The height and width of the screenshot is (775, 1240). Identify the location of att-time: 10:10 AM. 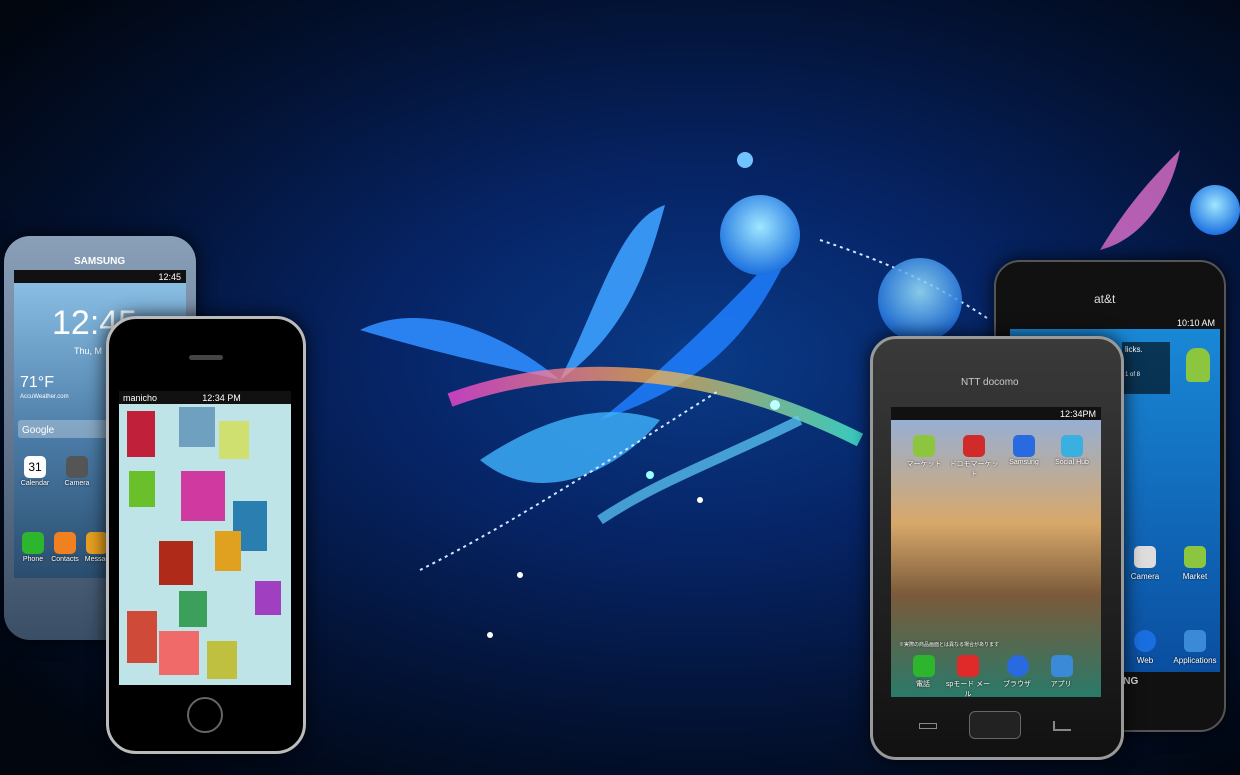
(1195, 322).